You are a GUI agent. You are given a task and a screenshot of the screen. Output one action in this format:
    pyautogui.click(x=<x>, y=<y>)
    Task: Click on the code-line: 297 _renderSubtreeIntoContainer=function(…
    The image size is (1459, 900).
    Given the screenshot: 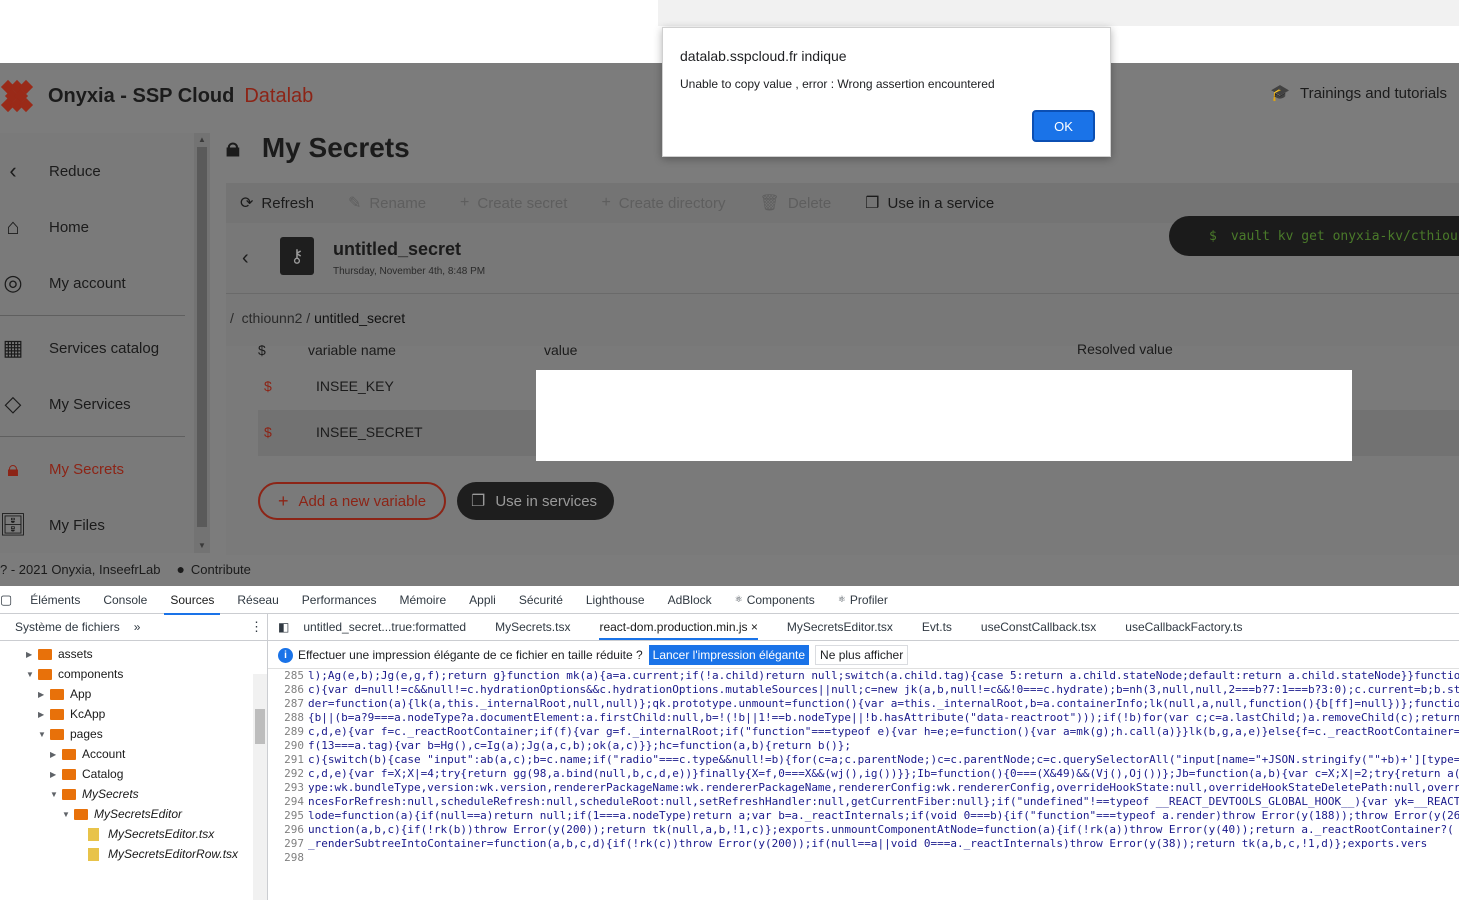 What is the action you would take?
    pyautogui.click(x=847, y=844)
    